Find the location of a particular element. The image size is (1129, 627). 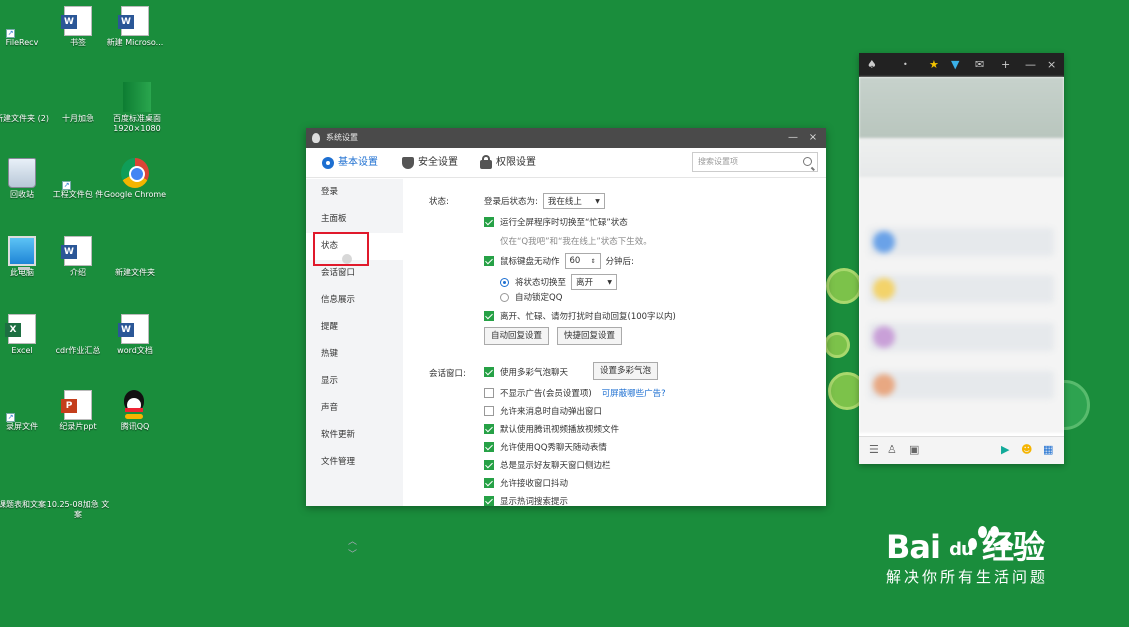

smile-icon: ☻ is located at coordinates (1026, 449).